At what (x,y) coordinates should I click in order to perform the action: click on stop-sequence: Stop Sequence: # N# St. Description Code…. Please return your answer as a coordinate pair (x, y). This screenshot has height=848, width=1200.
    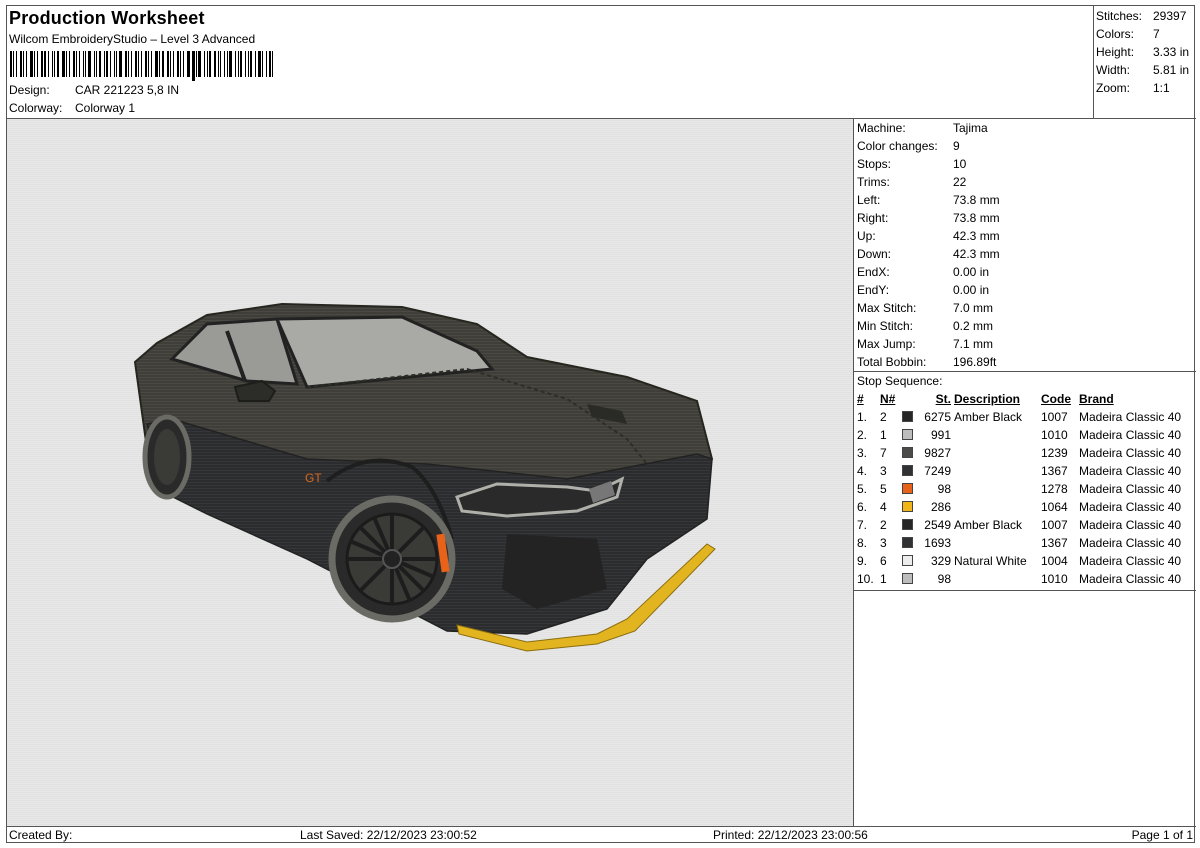
    Looking at the image, I should click on (1025, 479).